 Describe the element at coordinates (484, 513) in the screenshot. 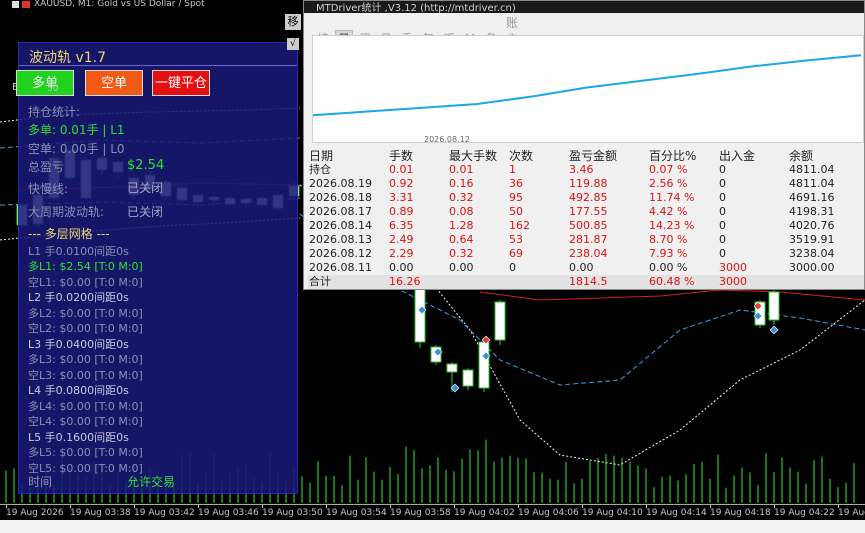

I see `time-label: 19 Aug 04:02` at that location.